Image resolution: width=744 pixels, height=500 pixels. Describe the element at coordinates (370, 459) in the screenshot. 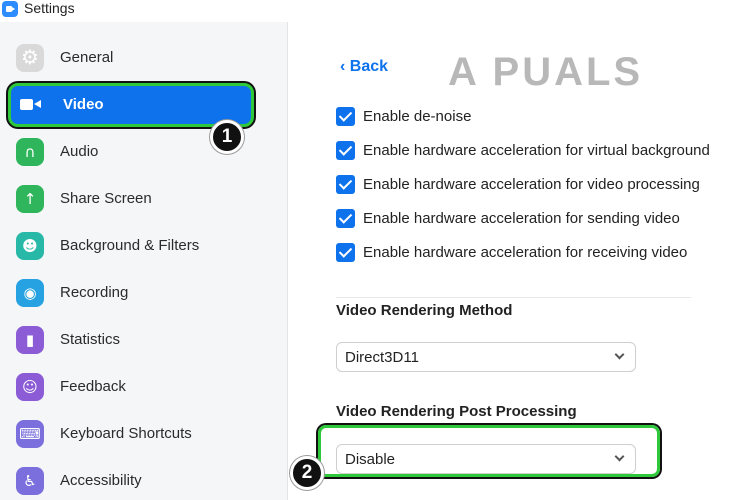

I see `post-processing-value: Disable` at that location.